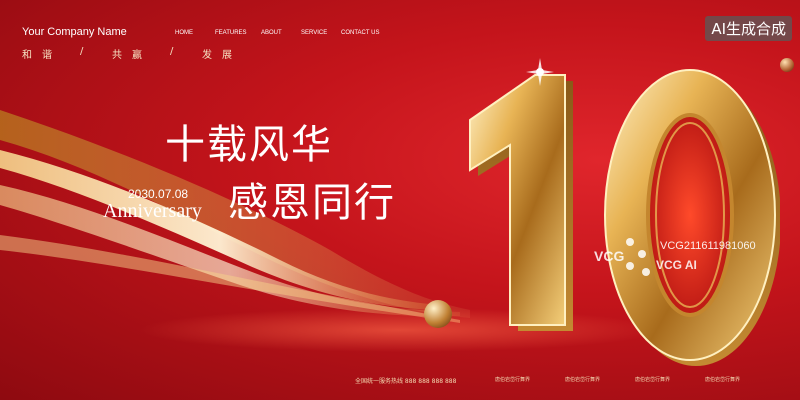 Image resolution: width=800 pixels, height=400 pixels. What do you see at coordinates (152, 211) in the screenshot?
I see `anniversary-label: Anniversary` at bounding box center [152, 211].